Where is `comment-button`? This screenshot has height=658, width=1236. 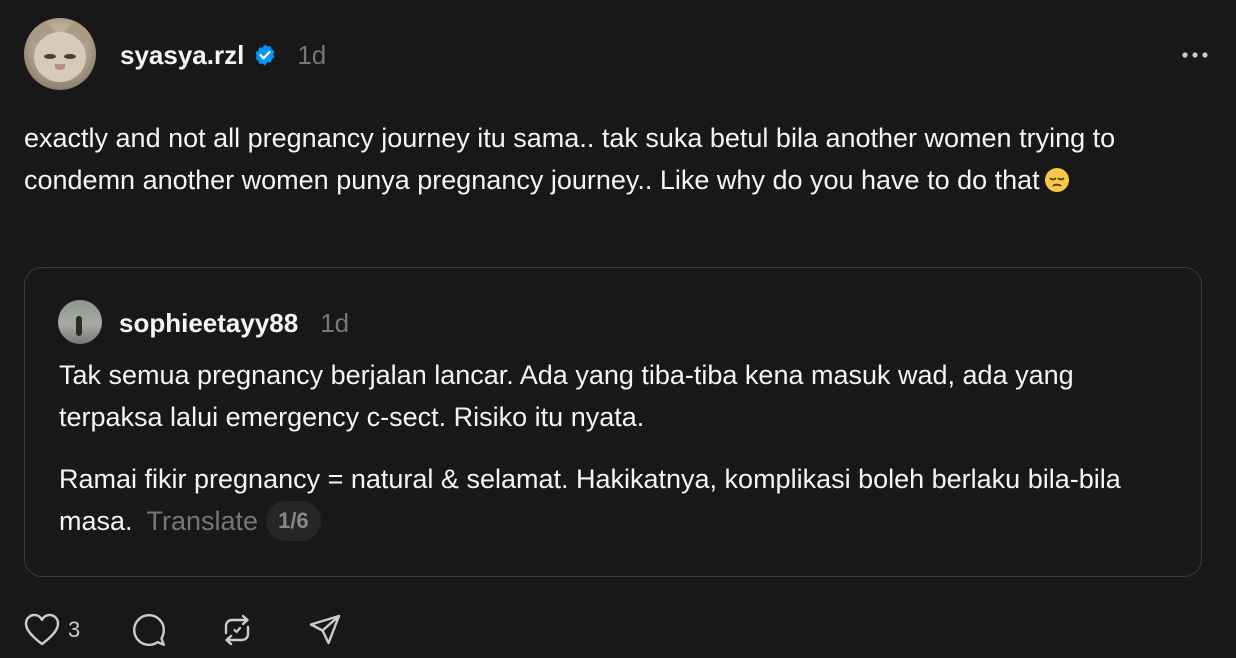 comment-button is located at coordinates (149, 630).